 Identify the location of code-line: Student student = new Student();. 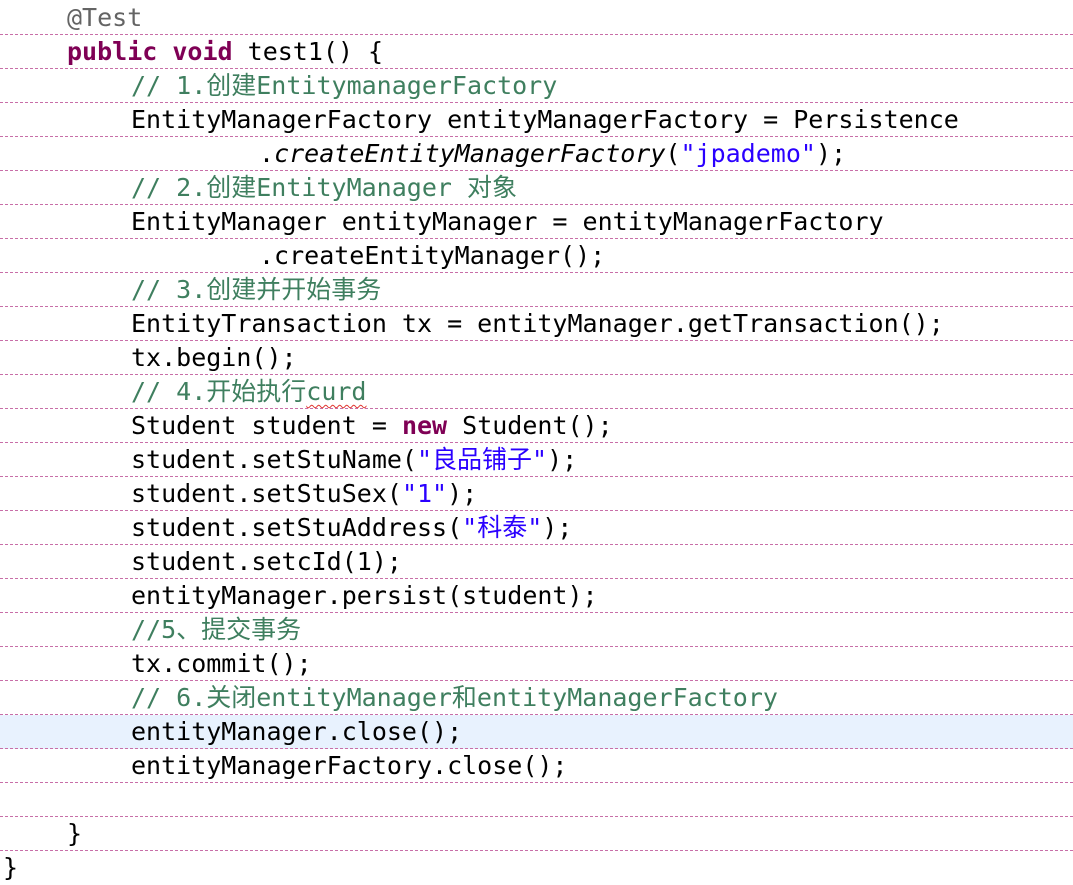
(536, 426).